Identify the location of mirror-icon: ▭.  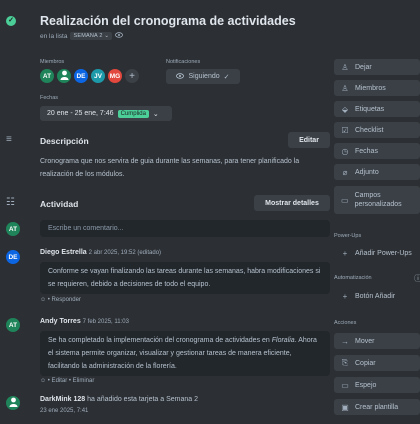
(345, 385).